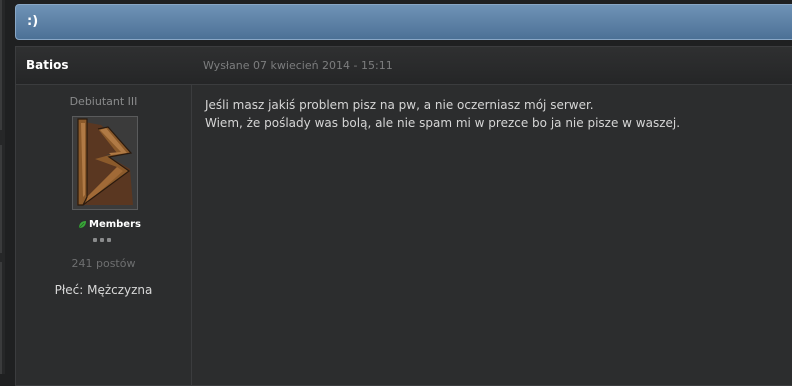 This screenshot has height=386, width=792. Describe the element at coordinates (2, 187) in the screenshot. I see `left-edge` at that location.